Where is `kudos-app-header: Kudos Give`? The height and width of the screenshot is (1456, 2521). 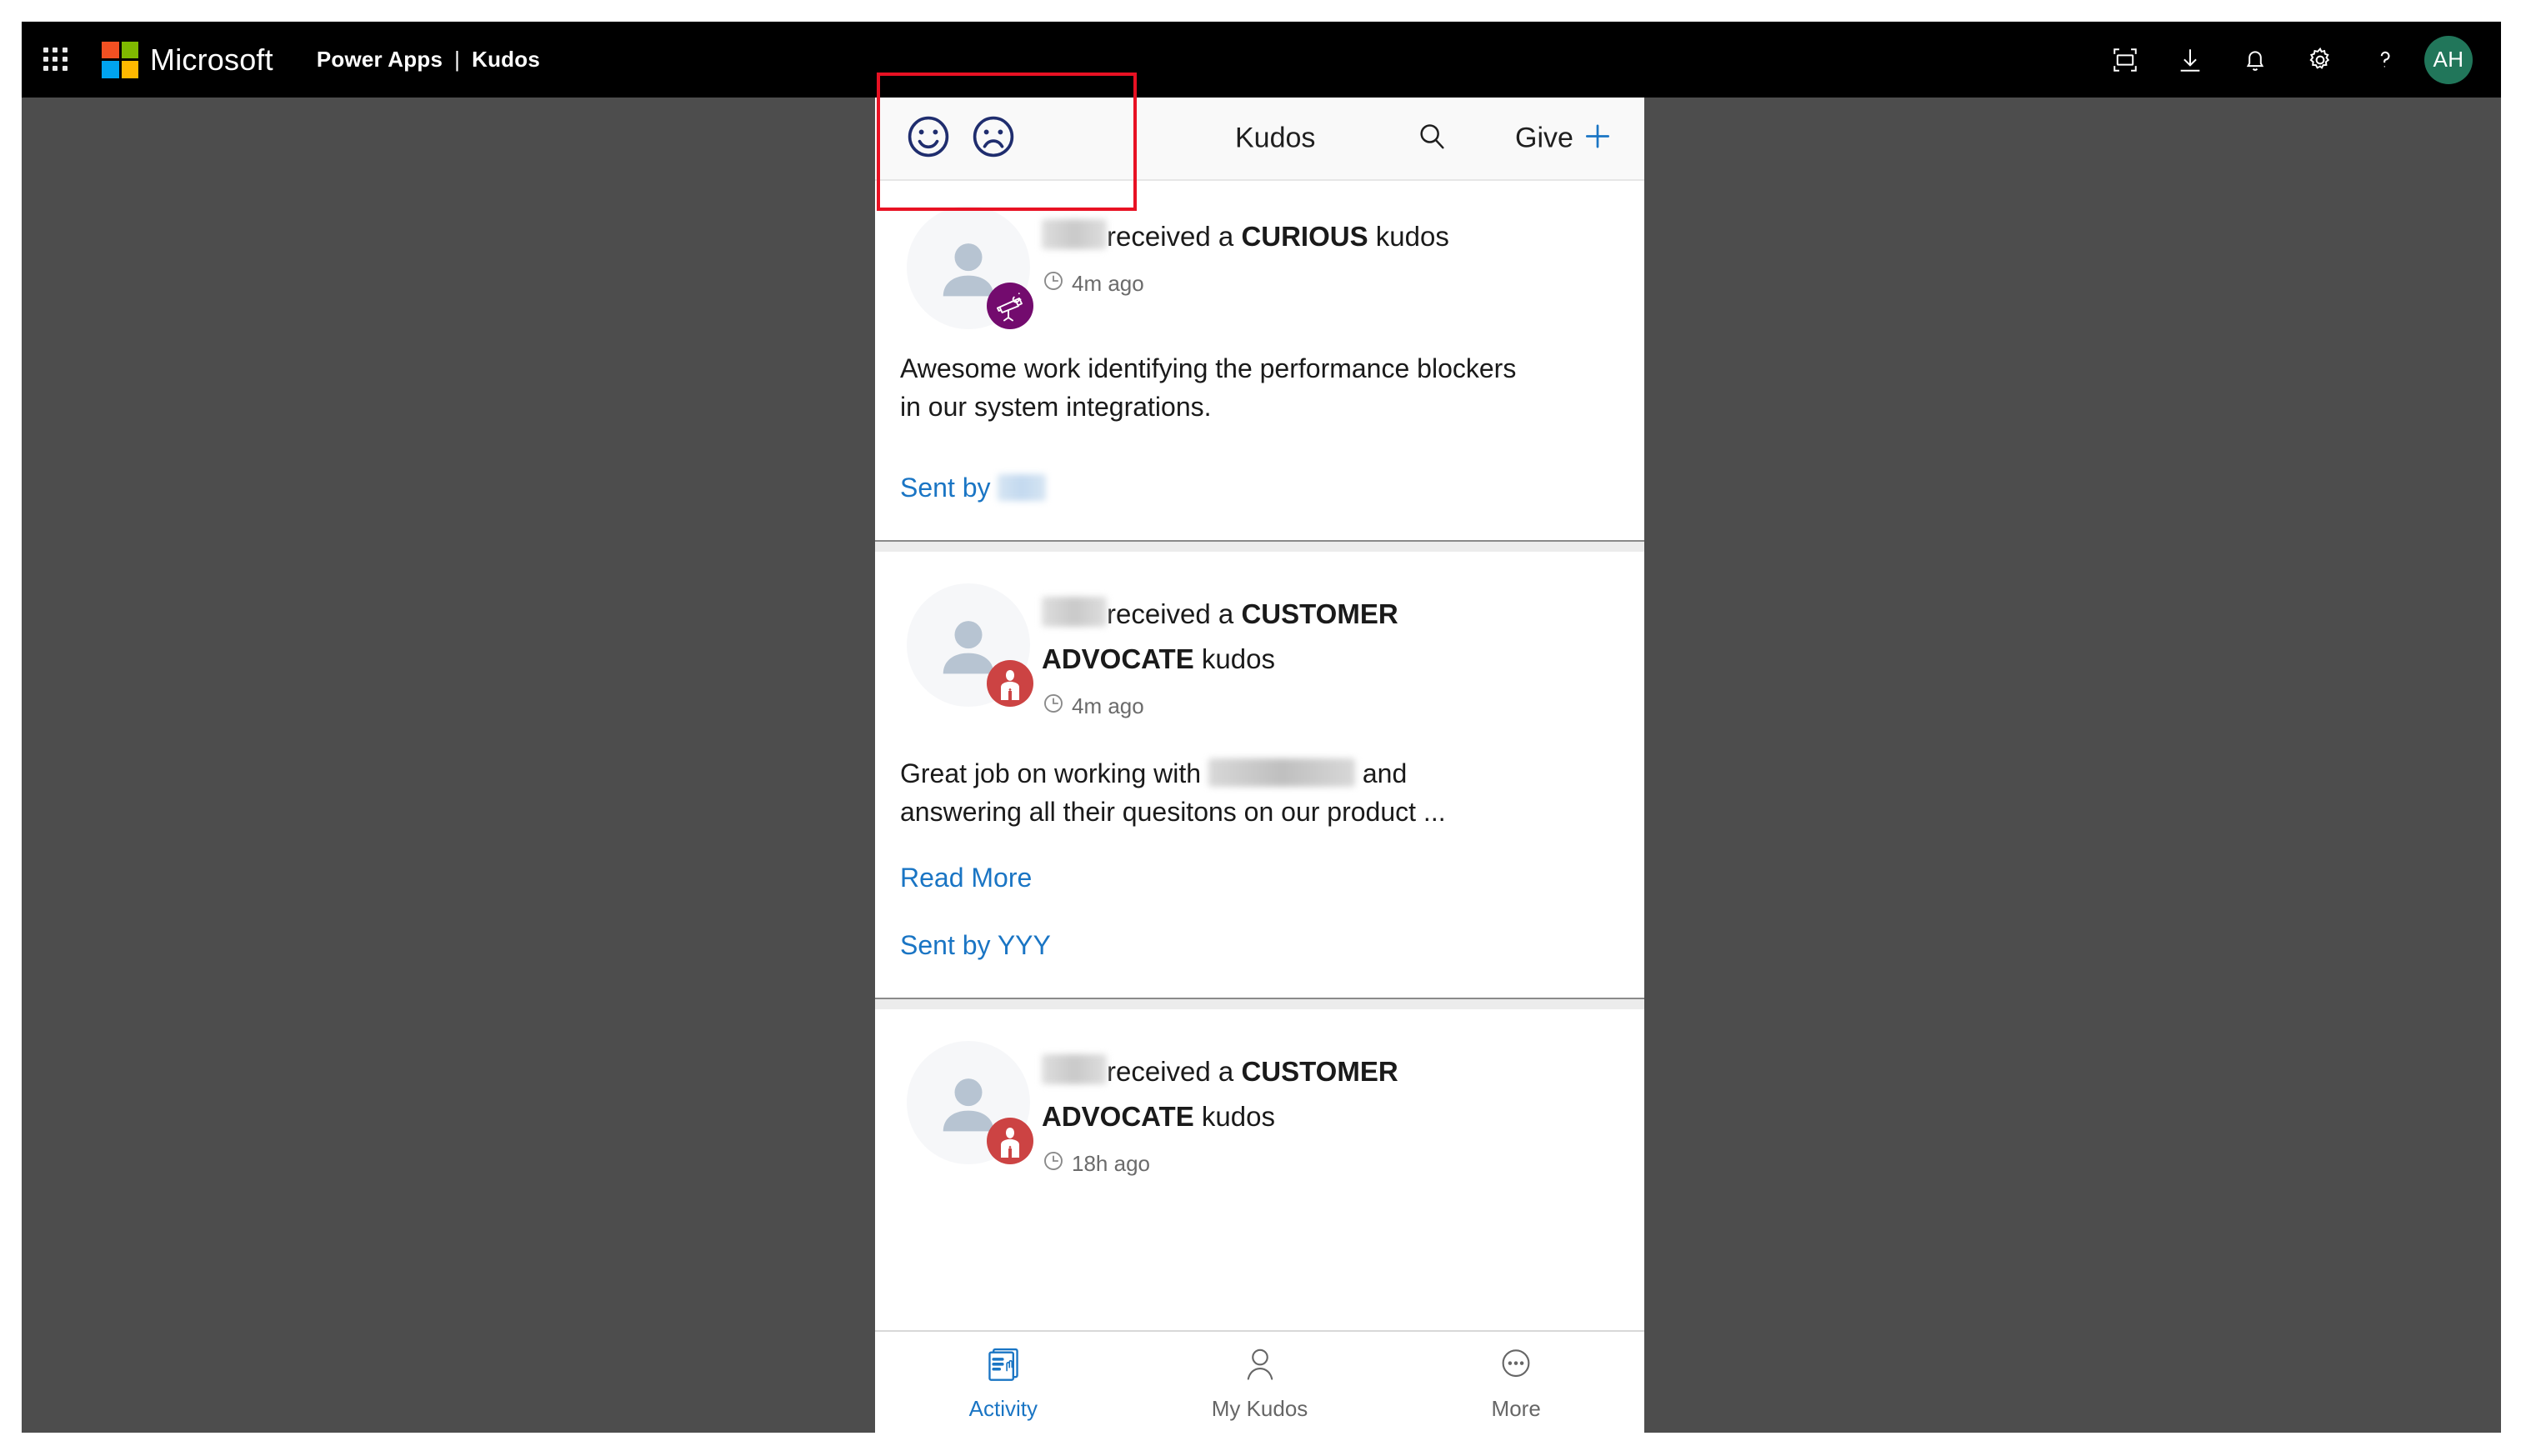 kudos-app-header: Kudos Give is located at coordinates (1259, 139).